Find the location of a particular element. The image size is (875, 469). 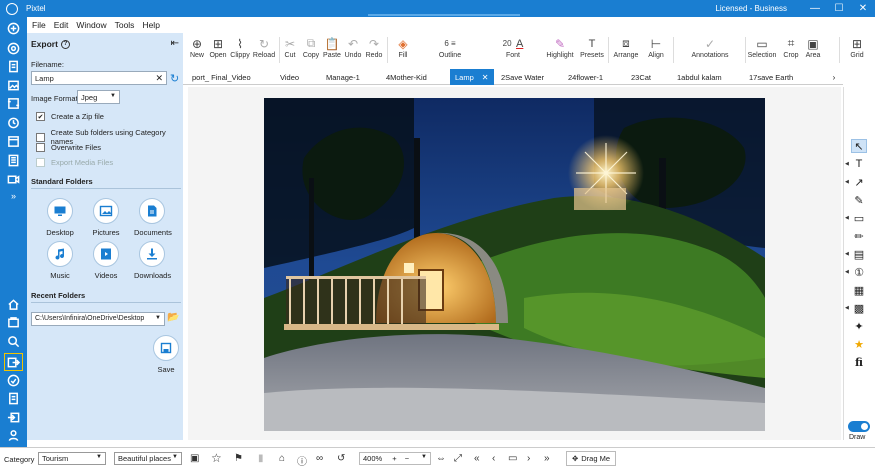

minimize-button: — is located at coordinates (815, 8).